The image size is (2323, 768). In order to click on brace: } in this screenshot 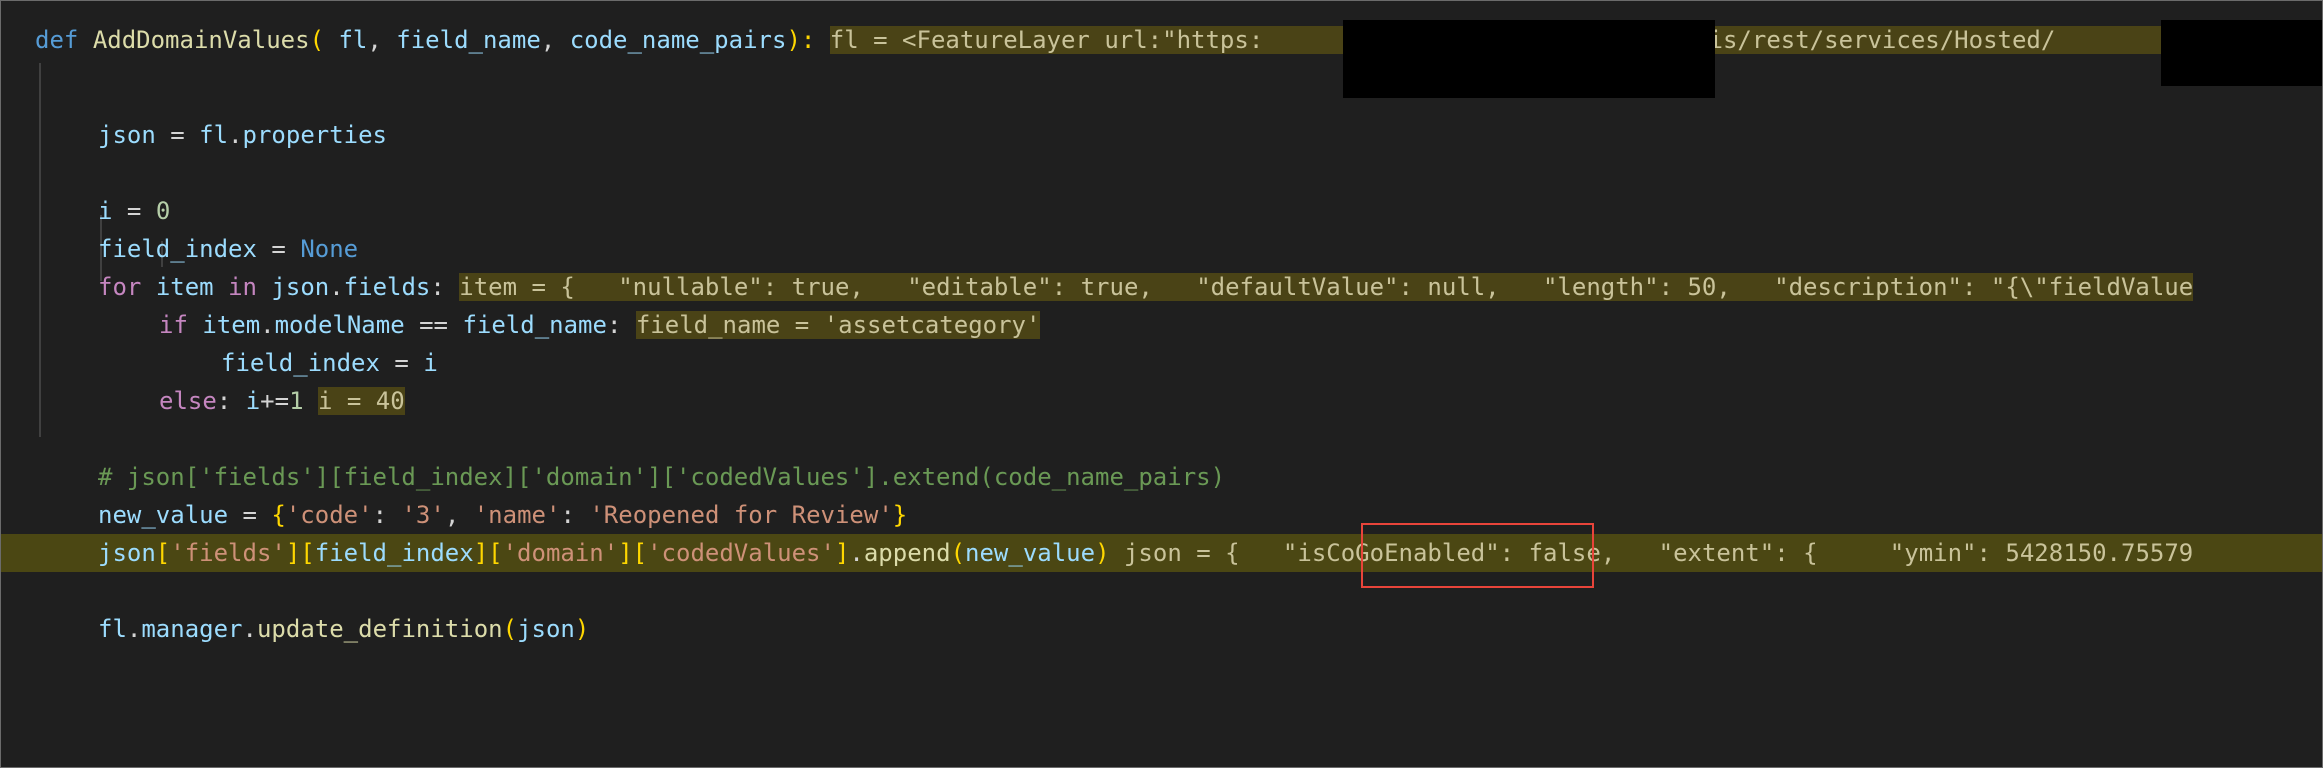, I will do `click(900, 515)`.